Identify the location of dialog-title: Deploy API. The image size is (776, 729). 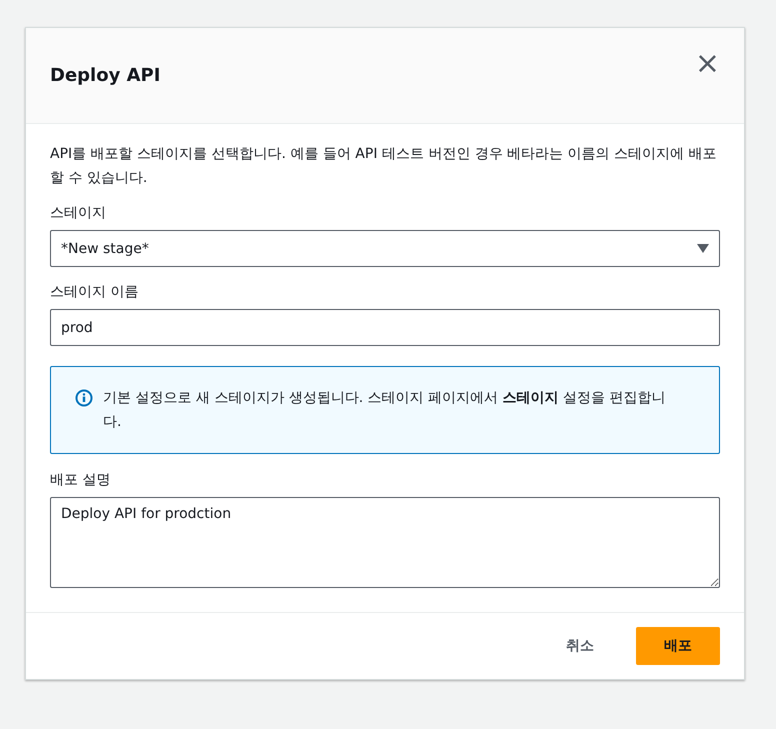
(105, 75).